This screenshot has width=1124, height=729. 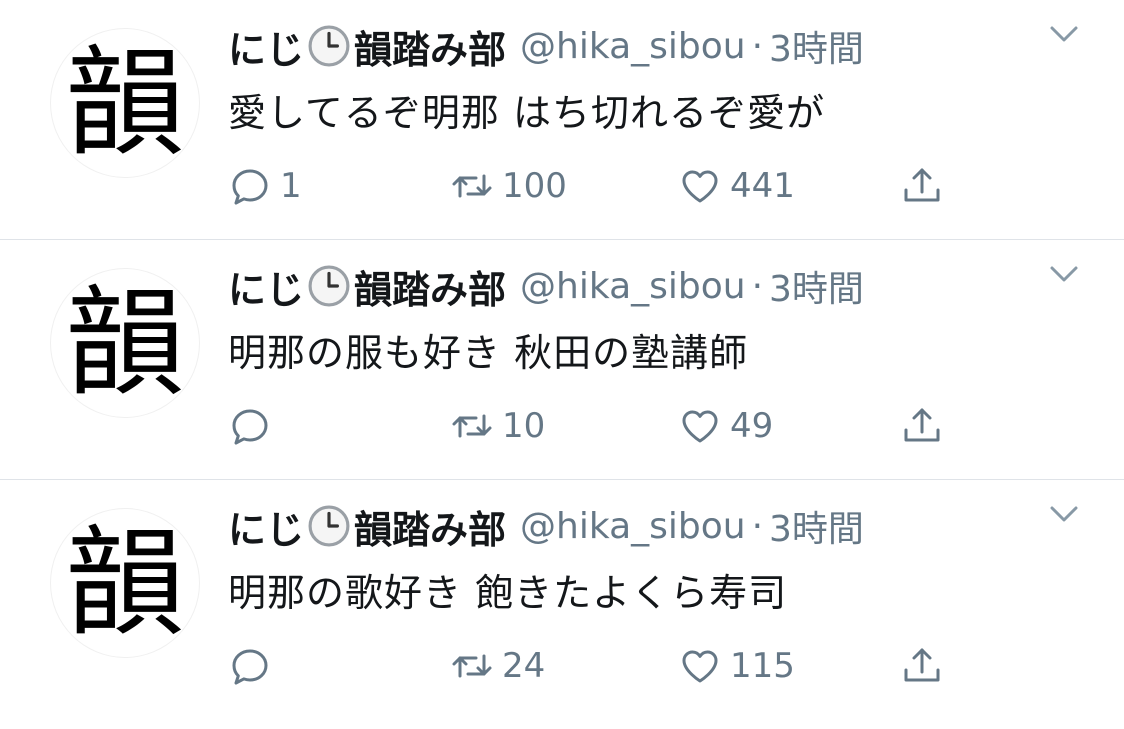 What do you see at coordinates (676, 666) in the screenshot?
I see `tweet-actions: 24 115` at bounding box center [676, 666].